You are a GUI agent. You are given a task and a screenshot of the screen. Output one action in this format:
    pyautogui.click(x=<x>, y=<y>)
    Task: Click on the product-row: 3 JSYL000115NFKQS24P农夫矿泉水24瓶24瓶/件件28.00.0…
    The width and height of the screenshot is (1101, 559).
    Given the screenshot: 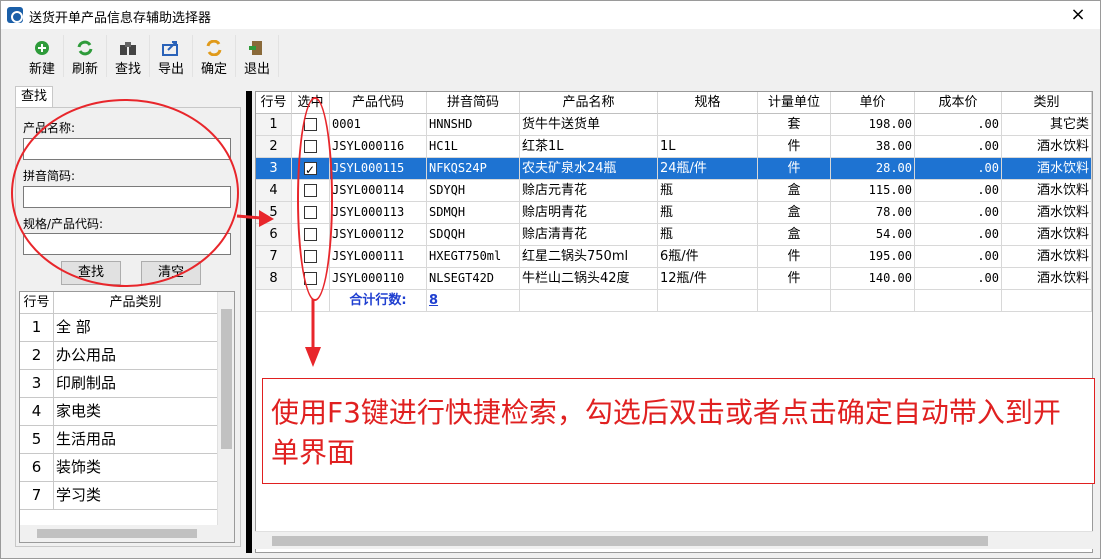 What is the action you would take?
    pyautogui.click(x=674, y=169)
    